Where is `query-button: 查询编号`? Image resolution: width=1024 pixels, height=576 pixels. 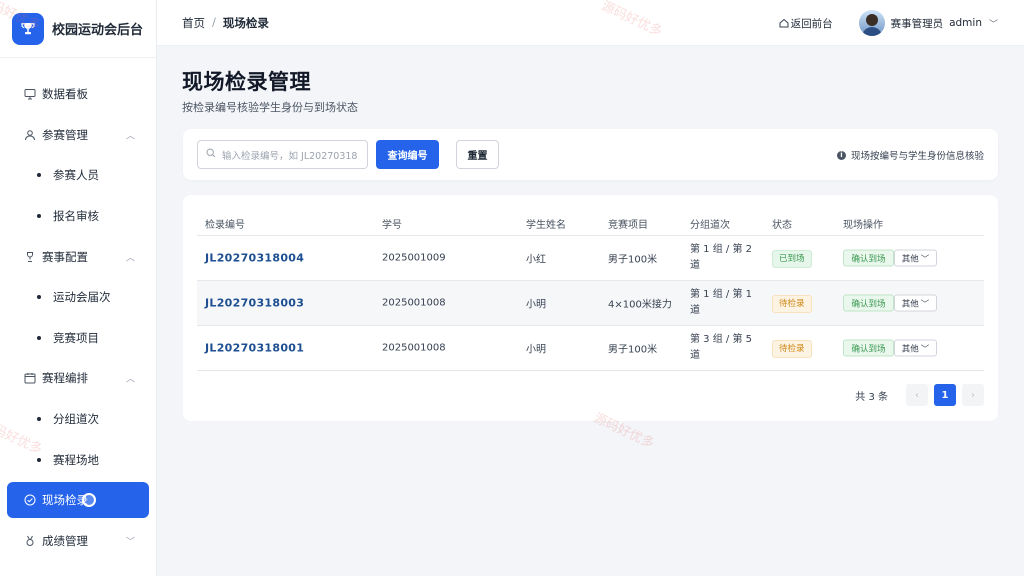
query-button: 查询编号 is located at coordinates (407, 154).